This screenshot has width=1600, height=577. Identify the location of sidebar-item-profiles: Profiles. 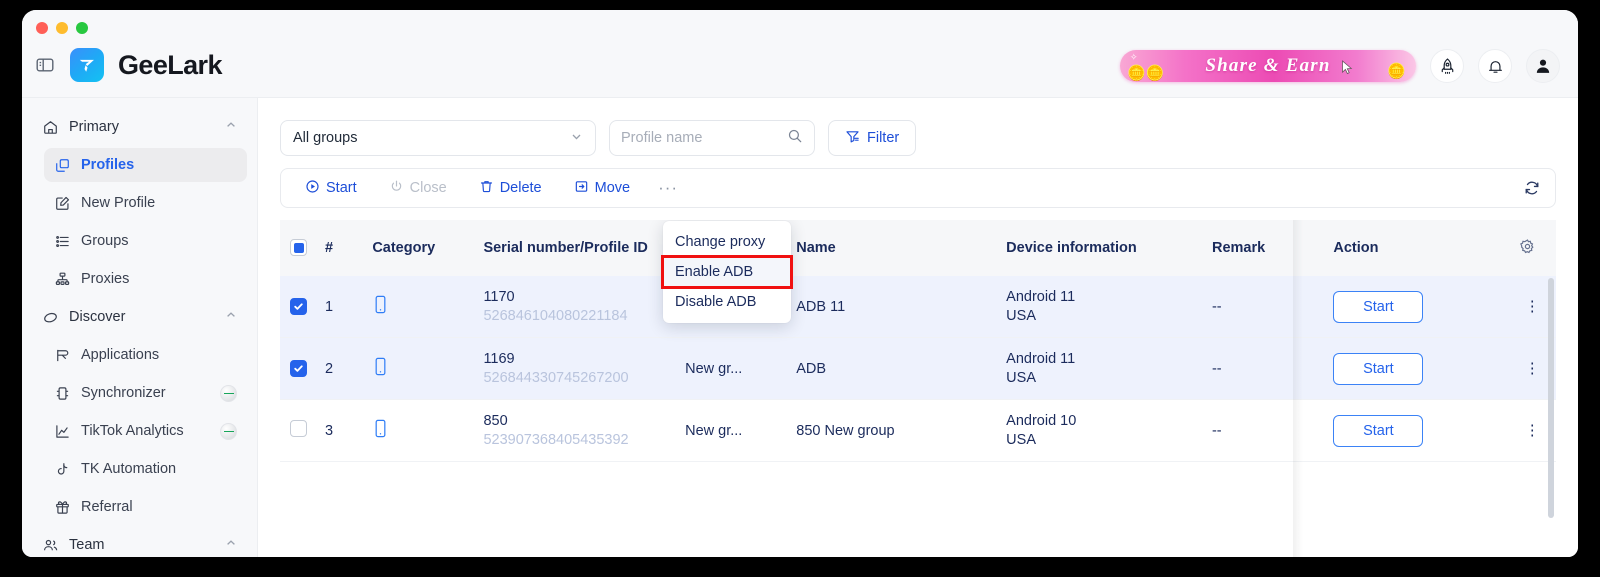
(145, 165).